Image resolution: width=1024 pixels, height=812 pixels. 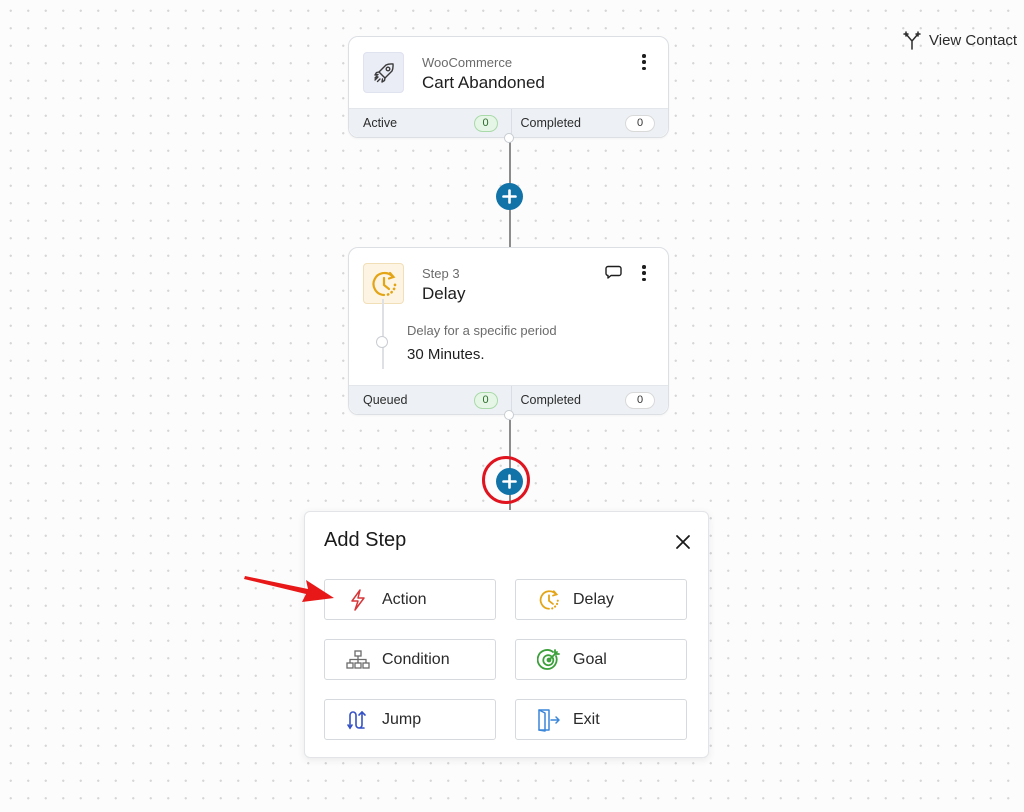 I want to click on lightning-icon, so click(x=358, y=600).